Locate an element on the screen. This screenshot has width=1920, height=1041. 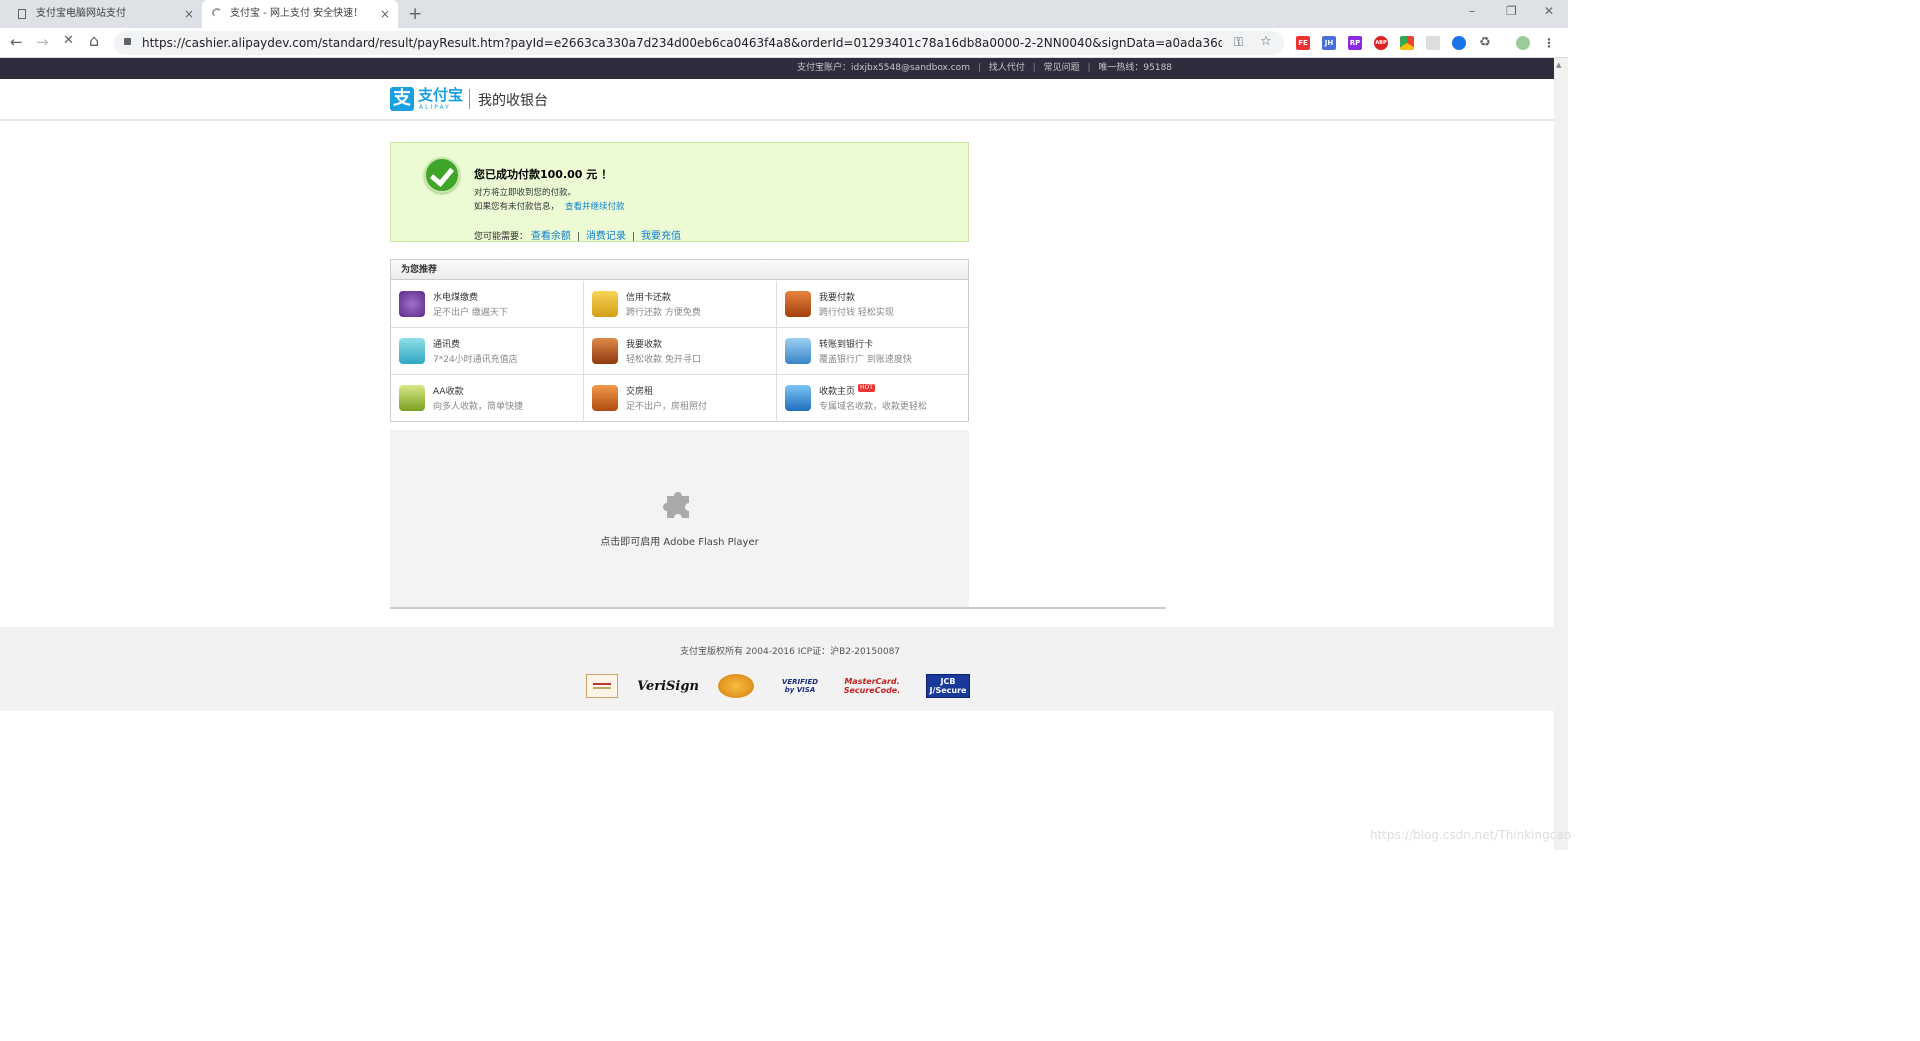
rec-title-text: 收款主页 is located at coordinates (837, 392).